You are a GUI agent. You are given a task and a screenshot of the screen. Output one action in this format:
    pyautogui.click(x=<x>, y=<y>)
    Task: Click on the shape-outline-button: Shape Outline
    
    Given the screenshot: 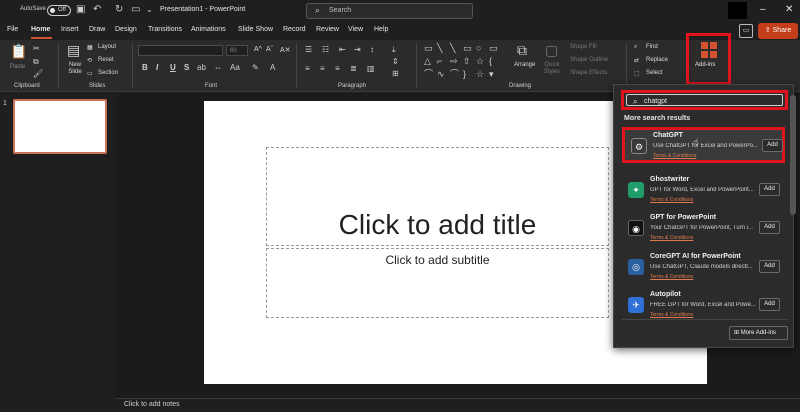 What is the action you would take?
    pyautogui.click(x=589, y=60)
    